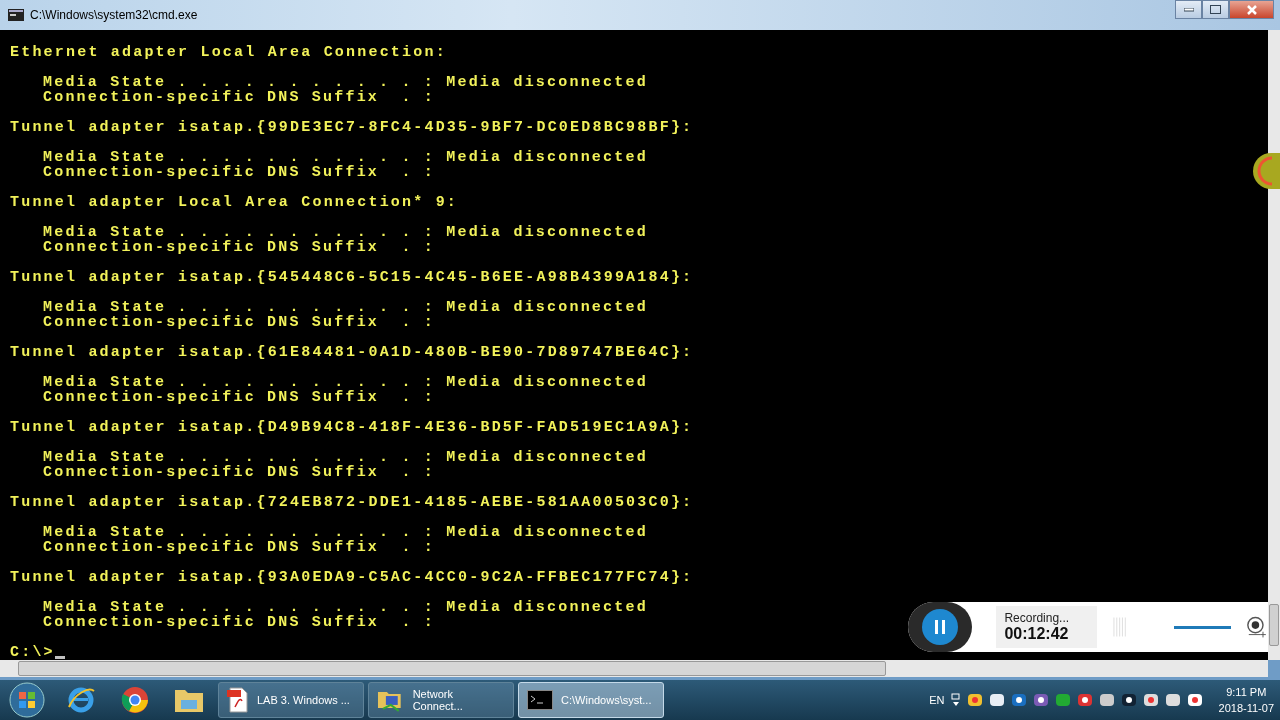 This screenshot has width=1280, height=720. I want to click on pause-button, so click(940, 627).